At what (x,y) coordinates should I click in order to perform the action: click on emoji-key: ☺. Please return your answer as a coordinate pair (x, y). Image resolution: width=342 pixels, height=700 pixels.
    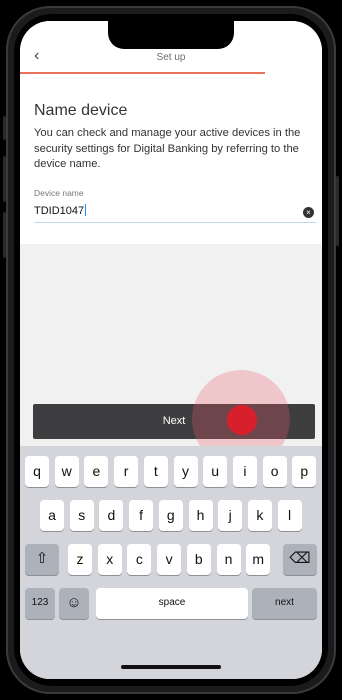
    Looking at the image, I should click on (74, 603).